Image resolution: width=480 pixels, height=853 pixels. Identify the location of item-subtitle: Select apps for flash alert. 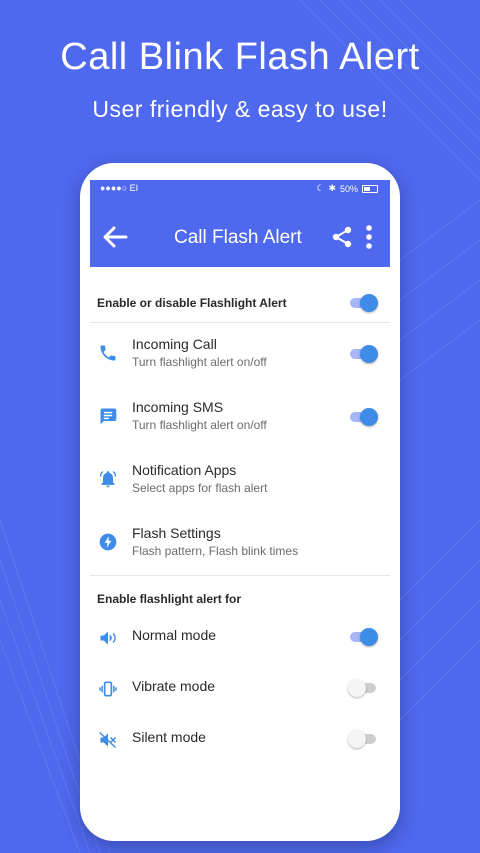
(200, 488).